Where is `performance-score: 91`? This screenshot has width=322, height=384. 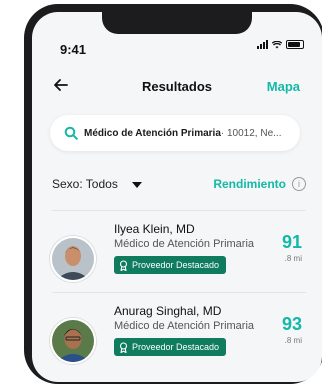 performance-score: 91 is located at coordinates (291, 242).